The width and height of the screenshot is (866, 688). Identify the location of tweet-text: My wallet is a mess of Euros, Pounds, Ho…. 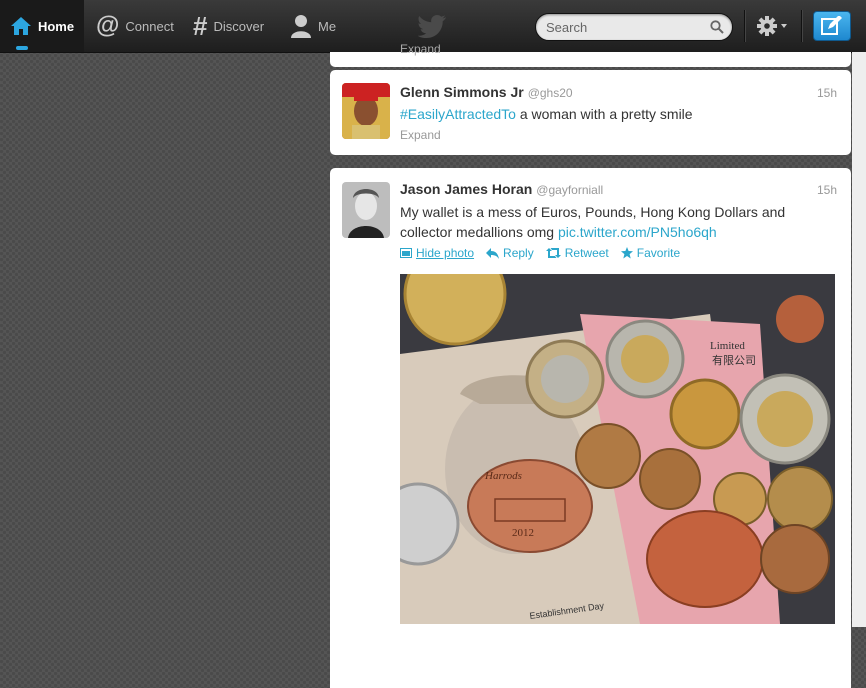
(610, 222).